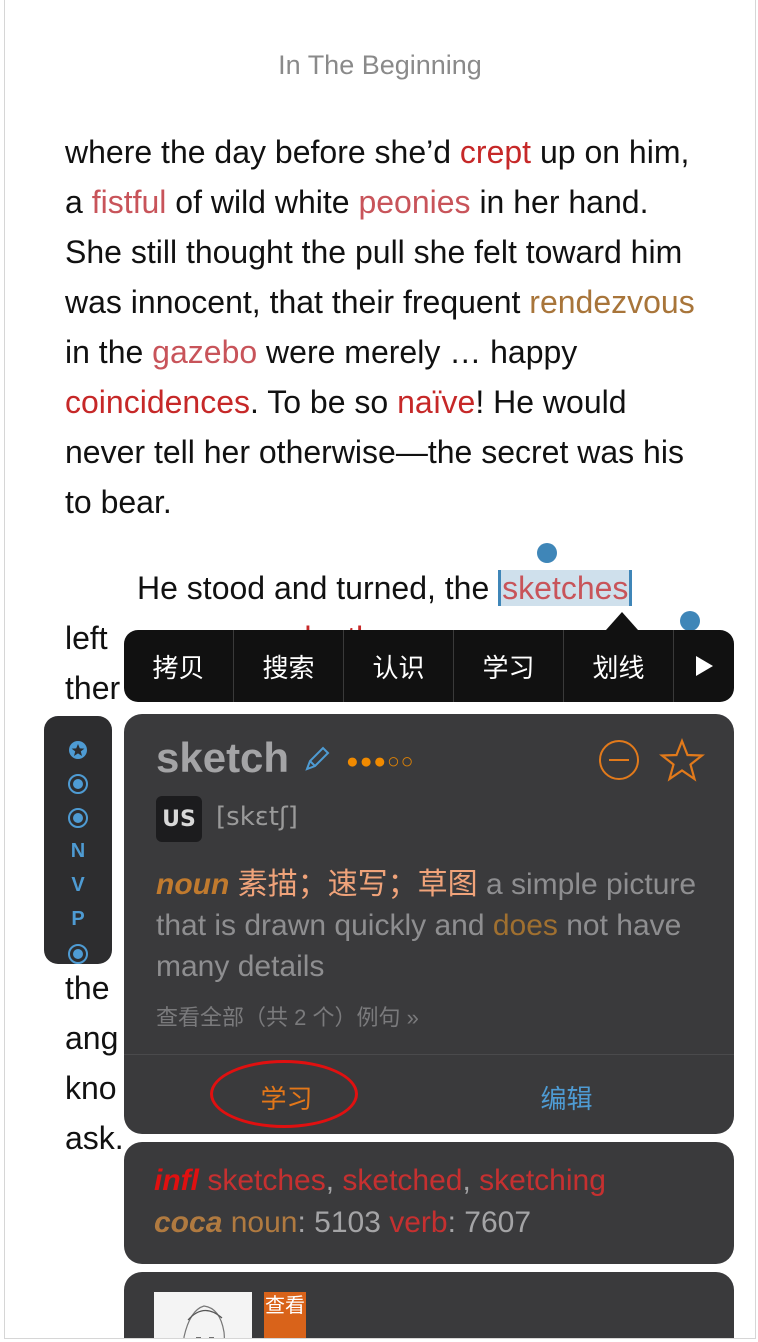 The image size is (758, 1342). What do you see at coordinates (525, 925) in the screenshot?
I see `definition-link-word: does` at bounding box center [525, 925].